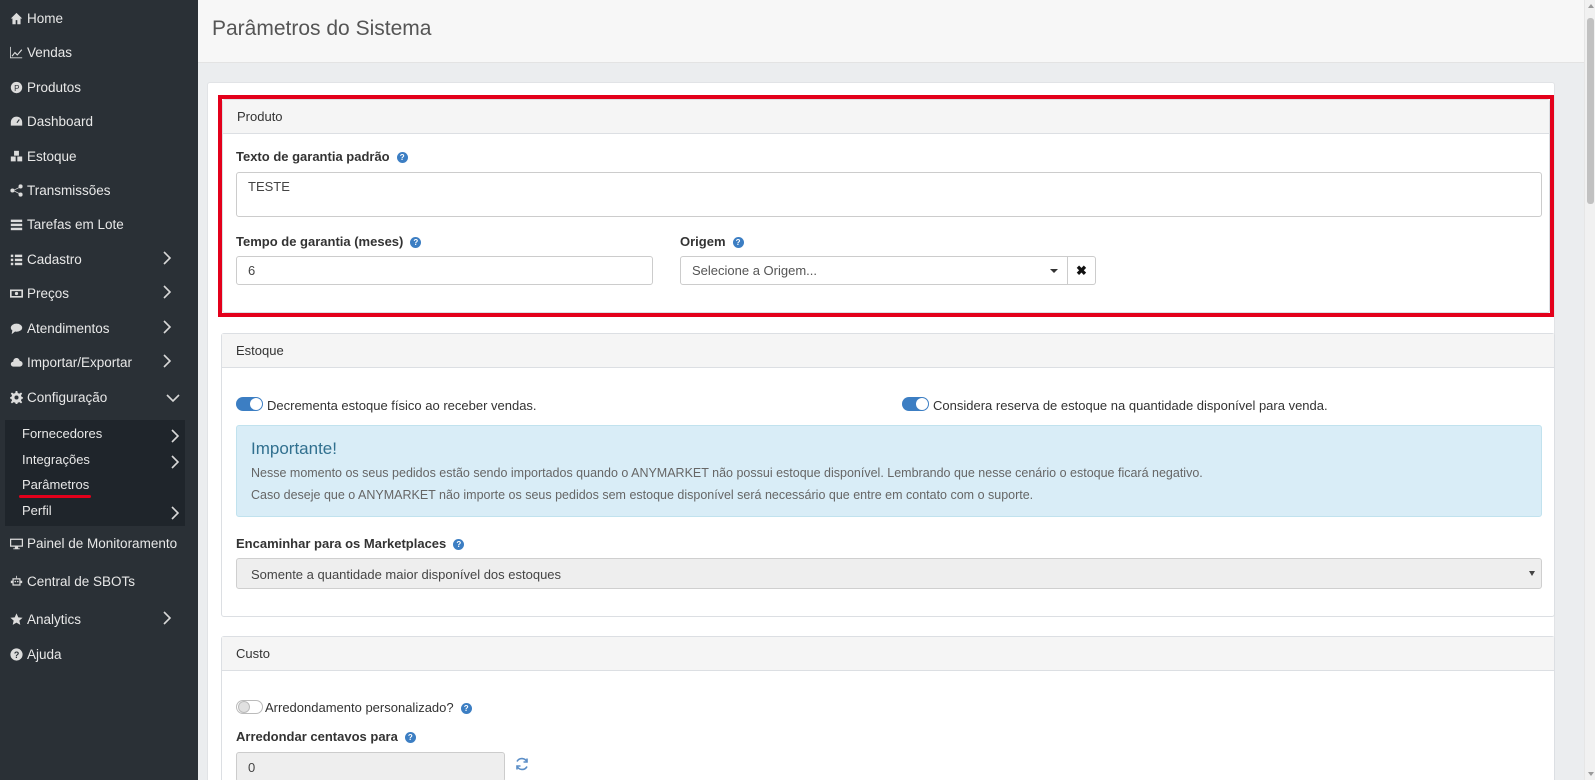 Image resolution: width=1595 pixels, height=780 pixels. Describe the element at coordinates (16, 362) in the screenshot. I see `cloud-icon` at that location.